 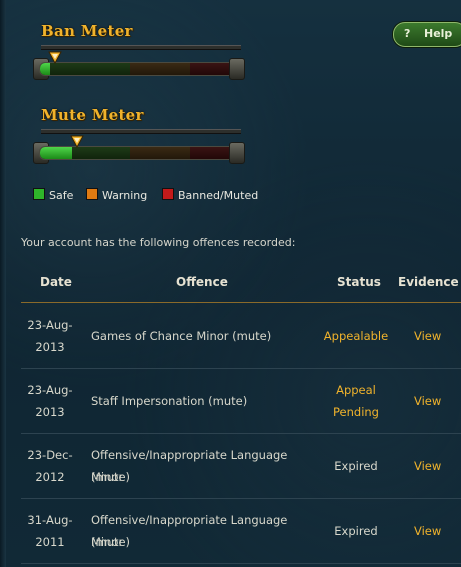 I want to click on row-date-line1: 31-Aug-, so click(x=50, y=520).